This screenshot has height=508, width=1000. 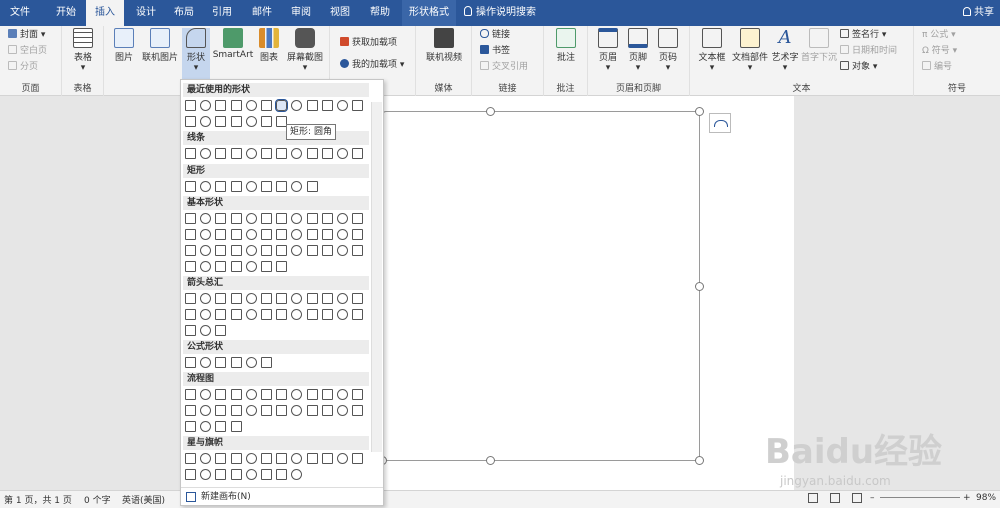 I want to click on tab-shape-format: 形状格式, so click(x=429, y=13).